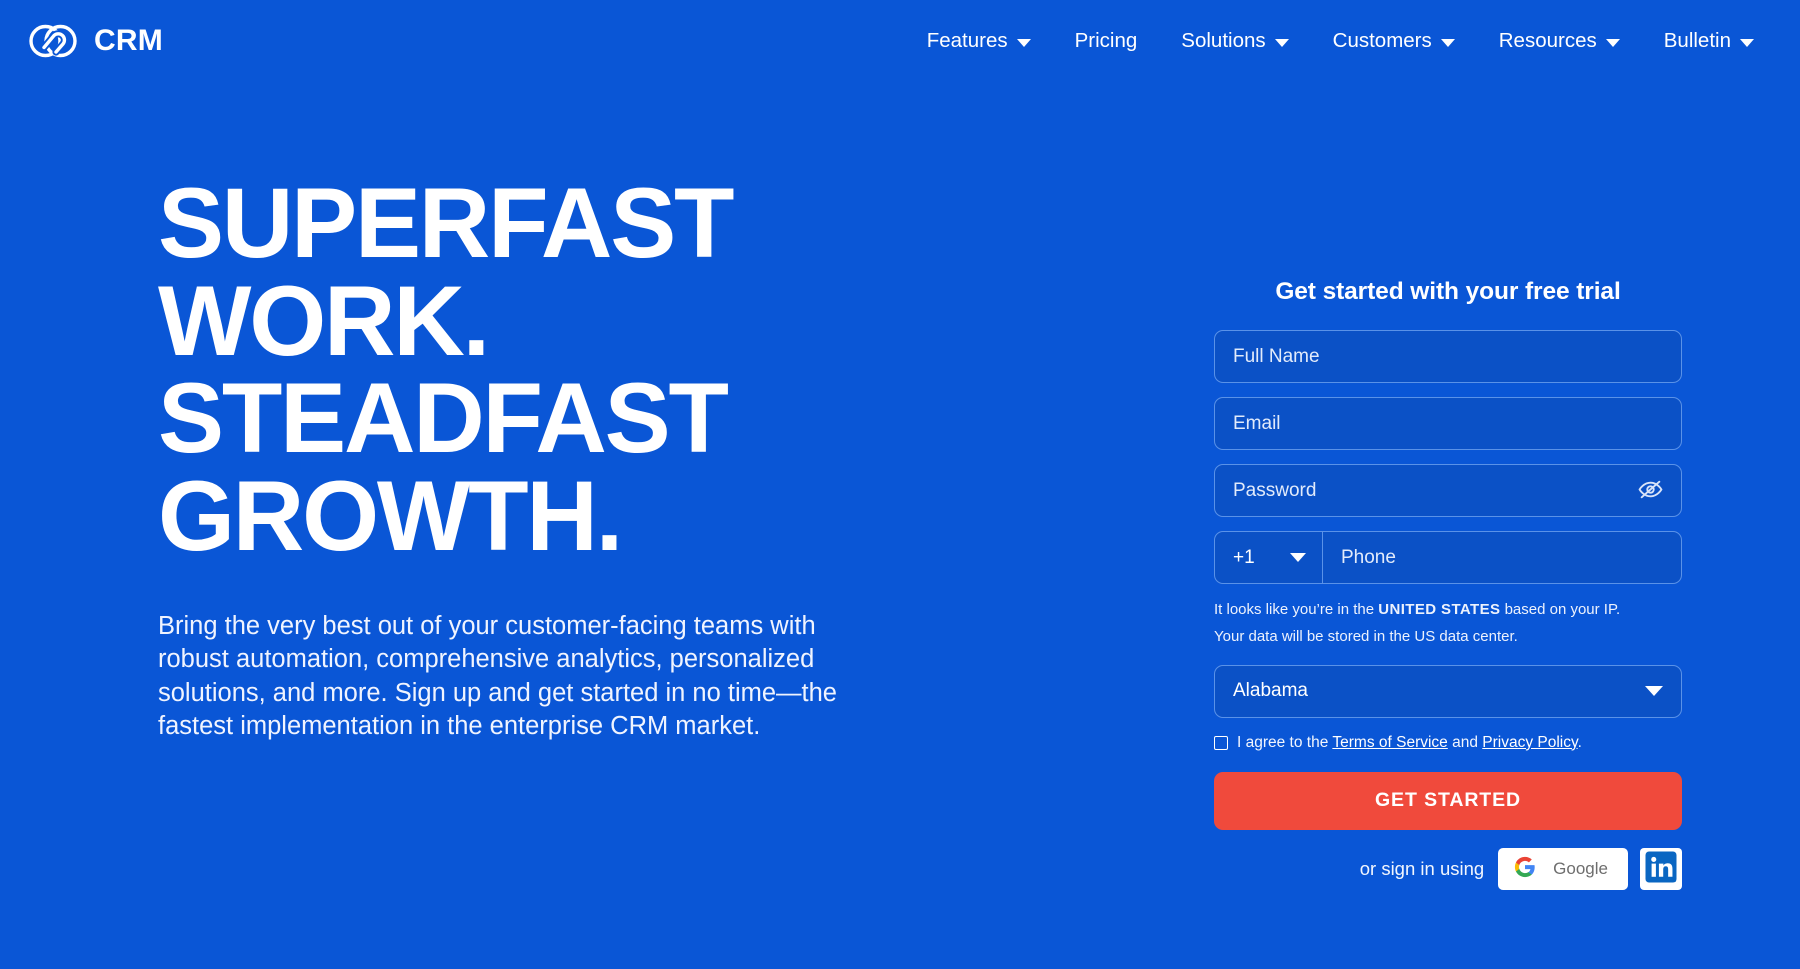 The image size is (1800, 969). What do you see at coordinates (1448, 800) in the screenshot?
I see `get-started-button: GET STARTED` at bounding box center [1448, 800].